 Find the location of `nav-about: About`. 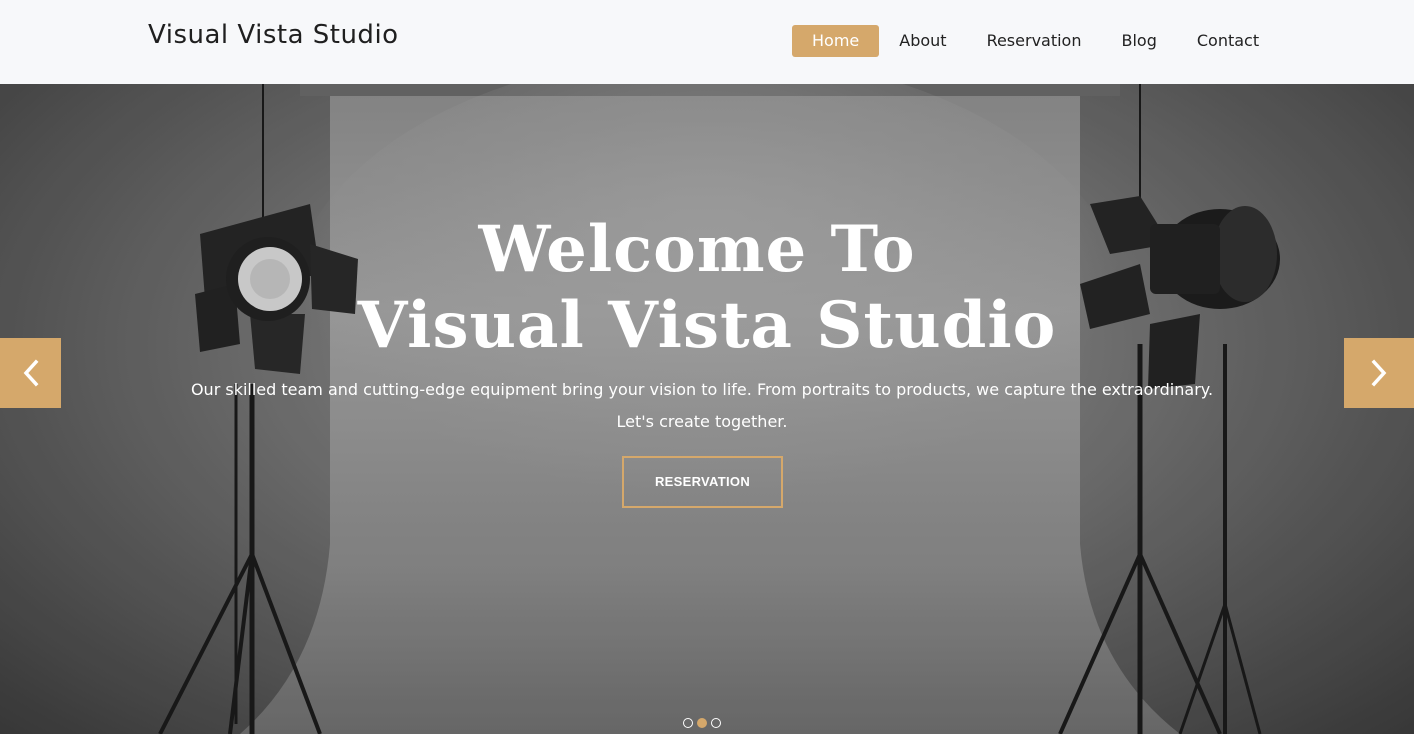

nav-about: About is located at coordinates (922, 41).